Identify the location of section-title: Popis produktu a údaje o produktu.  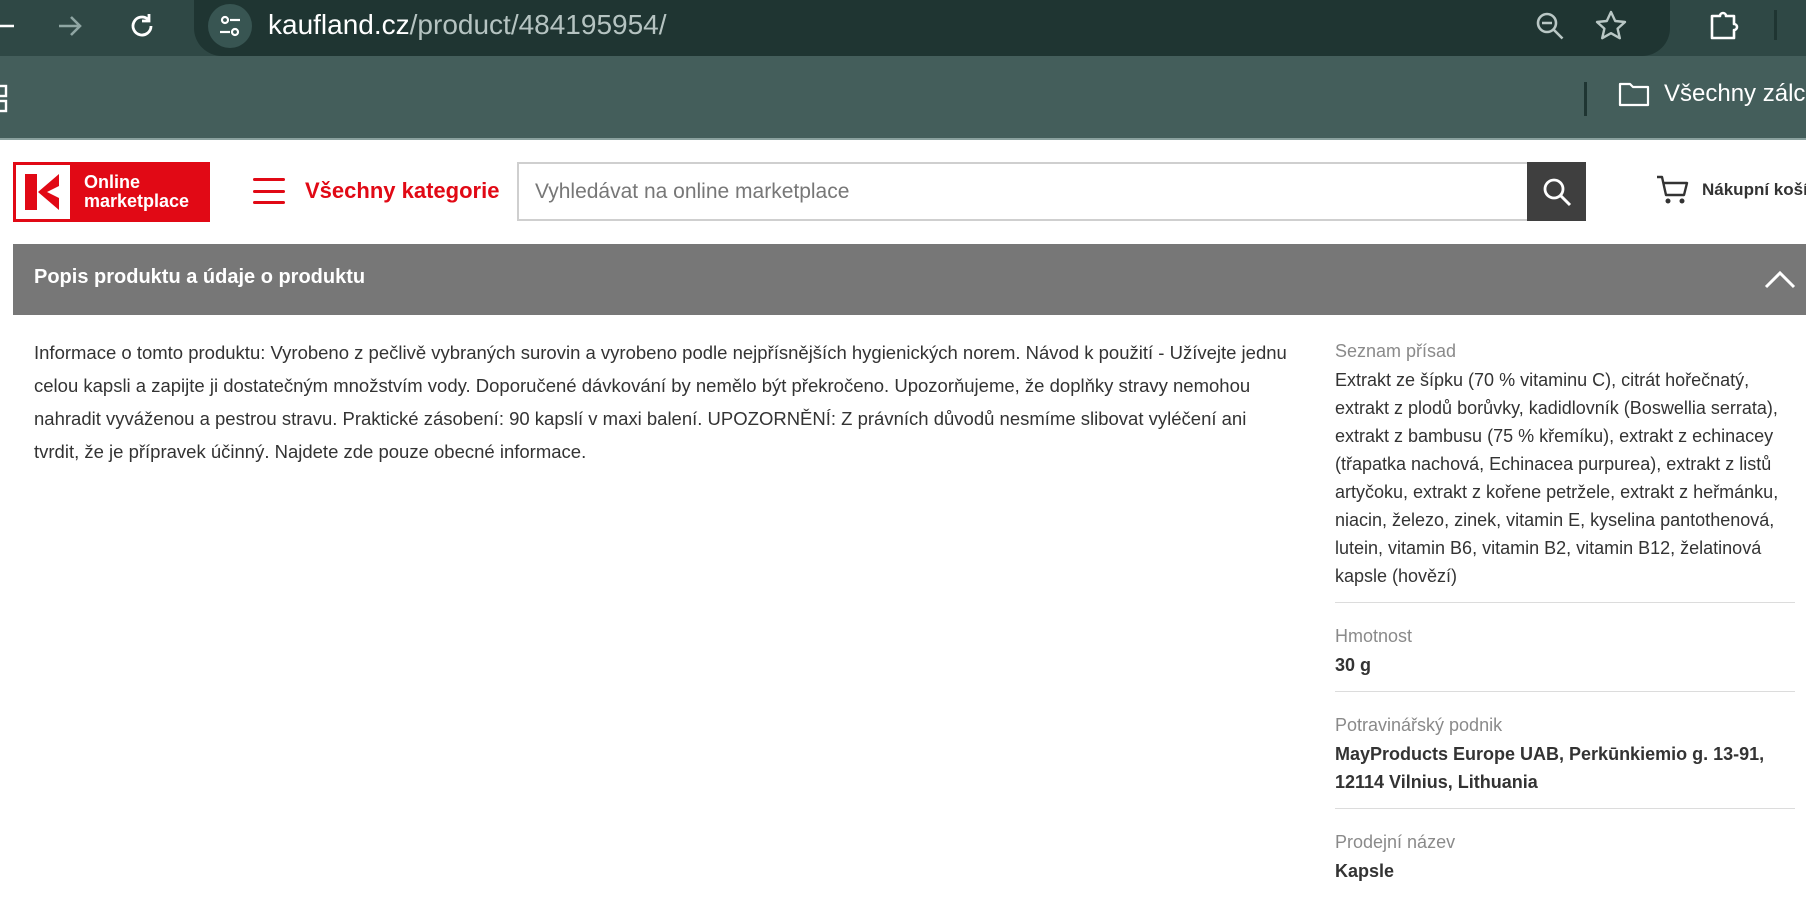
(200, 277).